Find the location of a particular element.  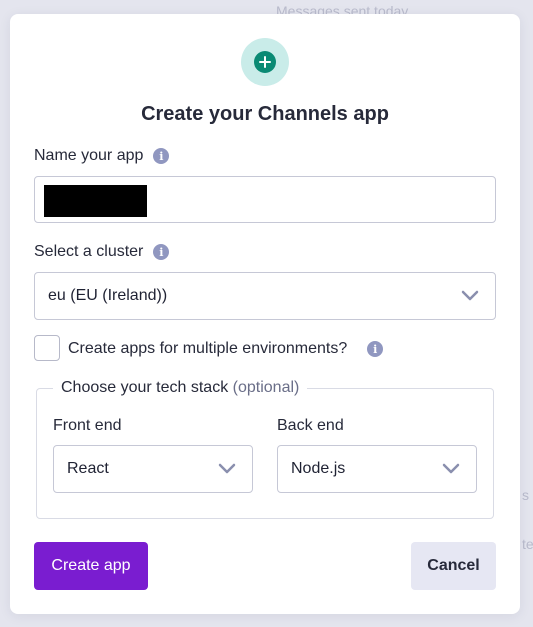

back-end-label: Back end is located at coordinates (310, 425).